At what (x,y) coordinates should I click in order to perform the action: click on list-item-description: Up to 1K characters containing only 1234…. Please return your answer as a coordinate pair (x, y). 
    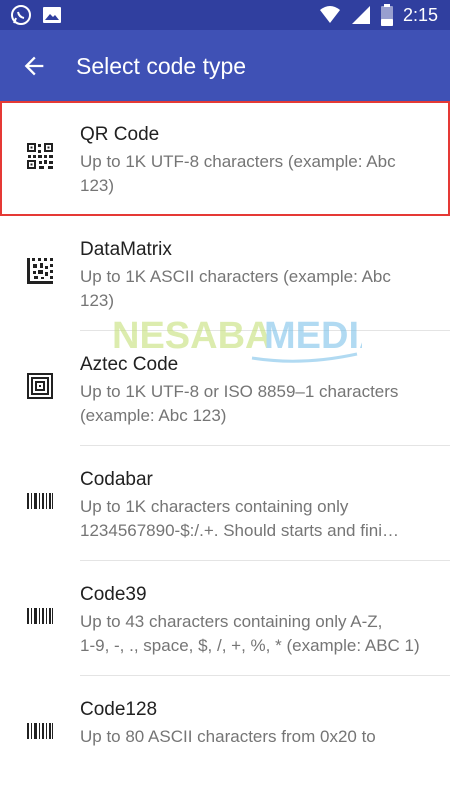
    Looking at the image, I should click on (239, 518).